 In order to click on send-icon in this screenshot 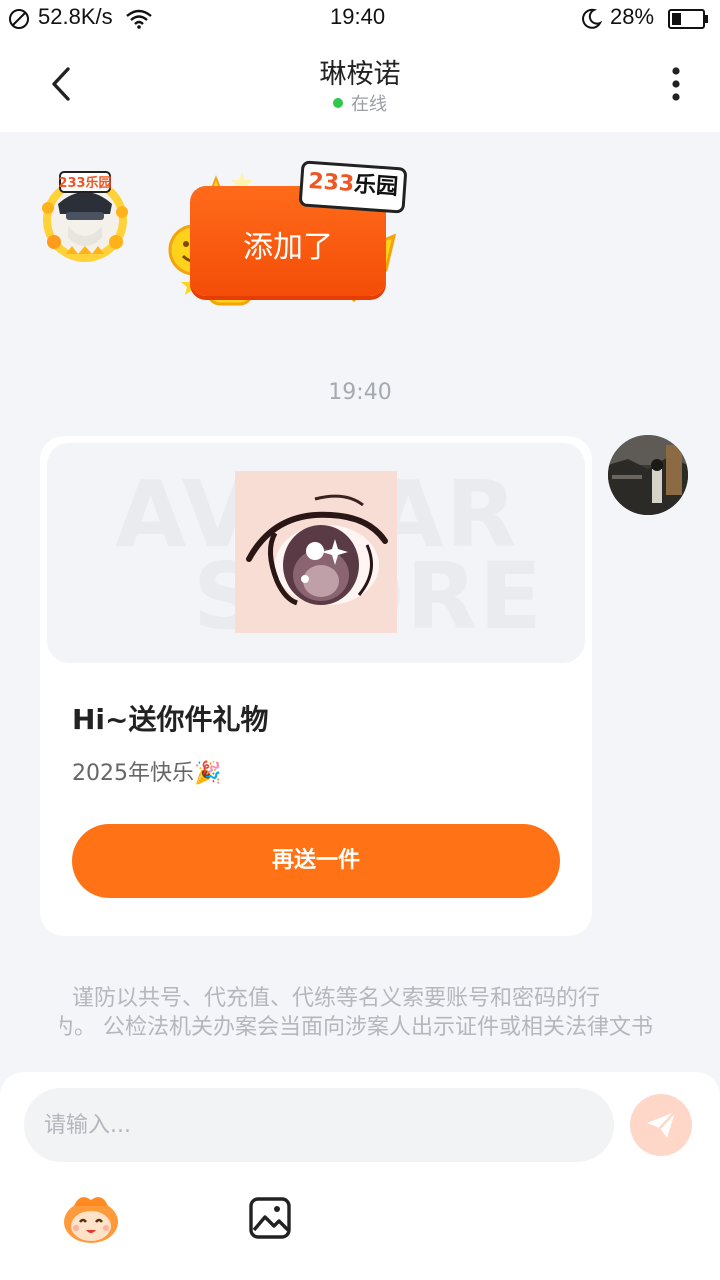, I will do `click(661, 1124)`.